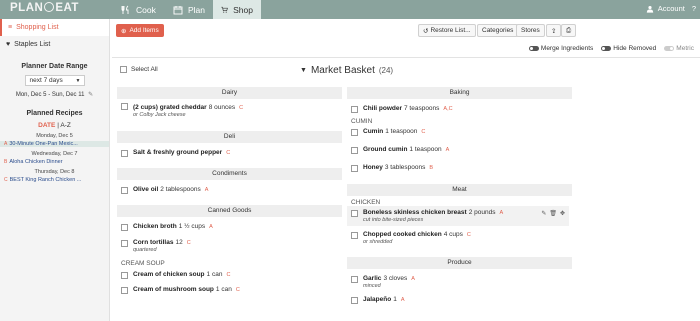 This screenshot has height=321, width=700. I want to click on planner-date-range-title: Planner Date Range, so click(54, 66).